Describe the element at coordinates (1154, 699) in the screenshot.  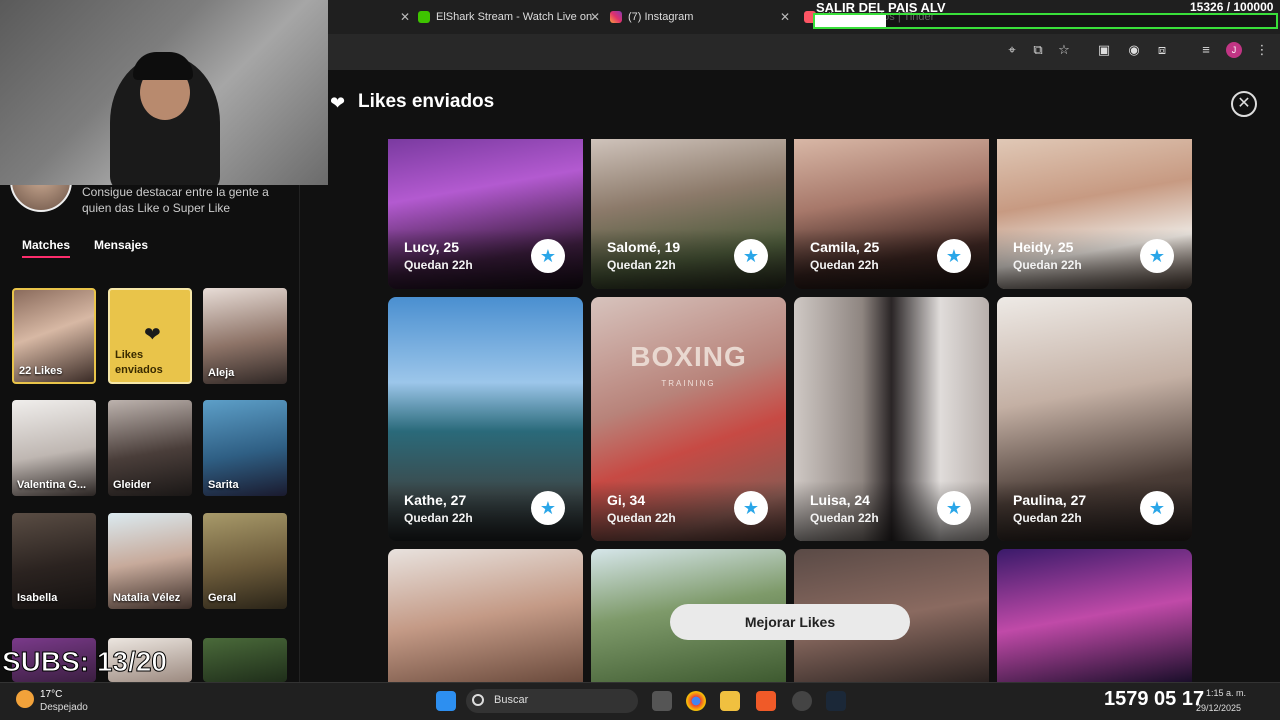
I see `overlay-clock: 1579 05 17` at that location.